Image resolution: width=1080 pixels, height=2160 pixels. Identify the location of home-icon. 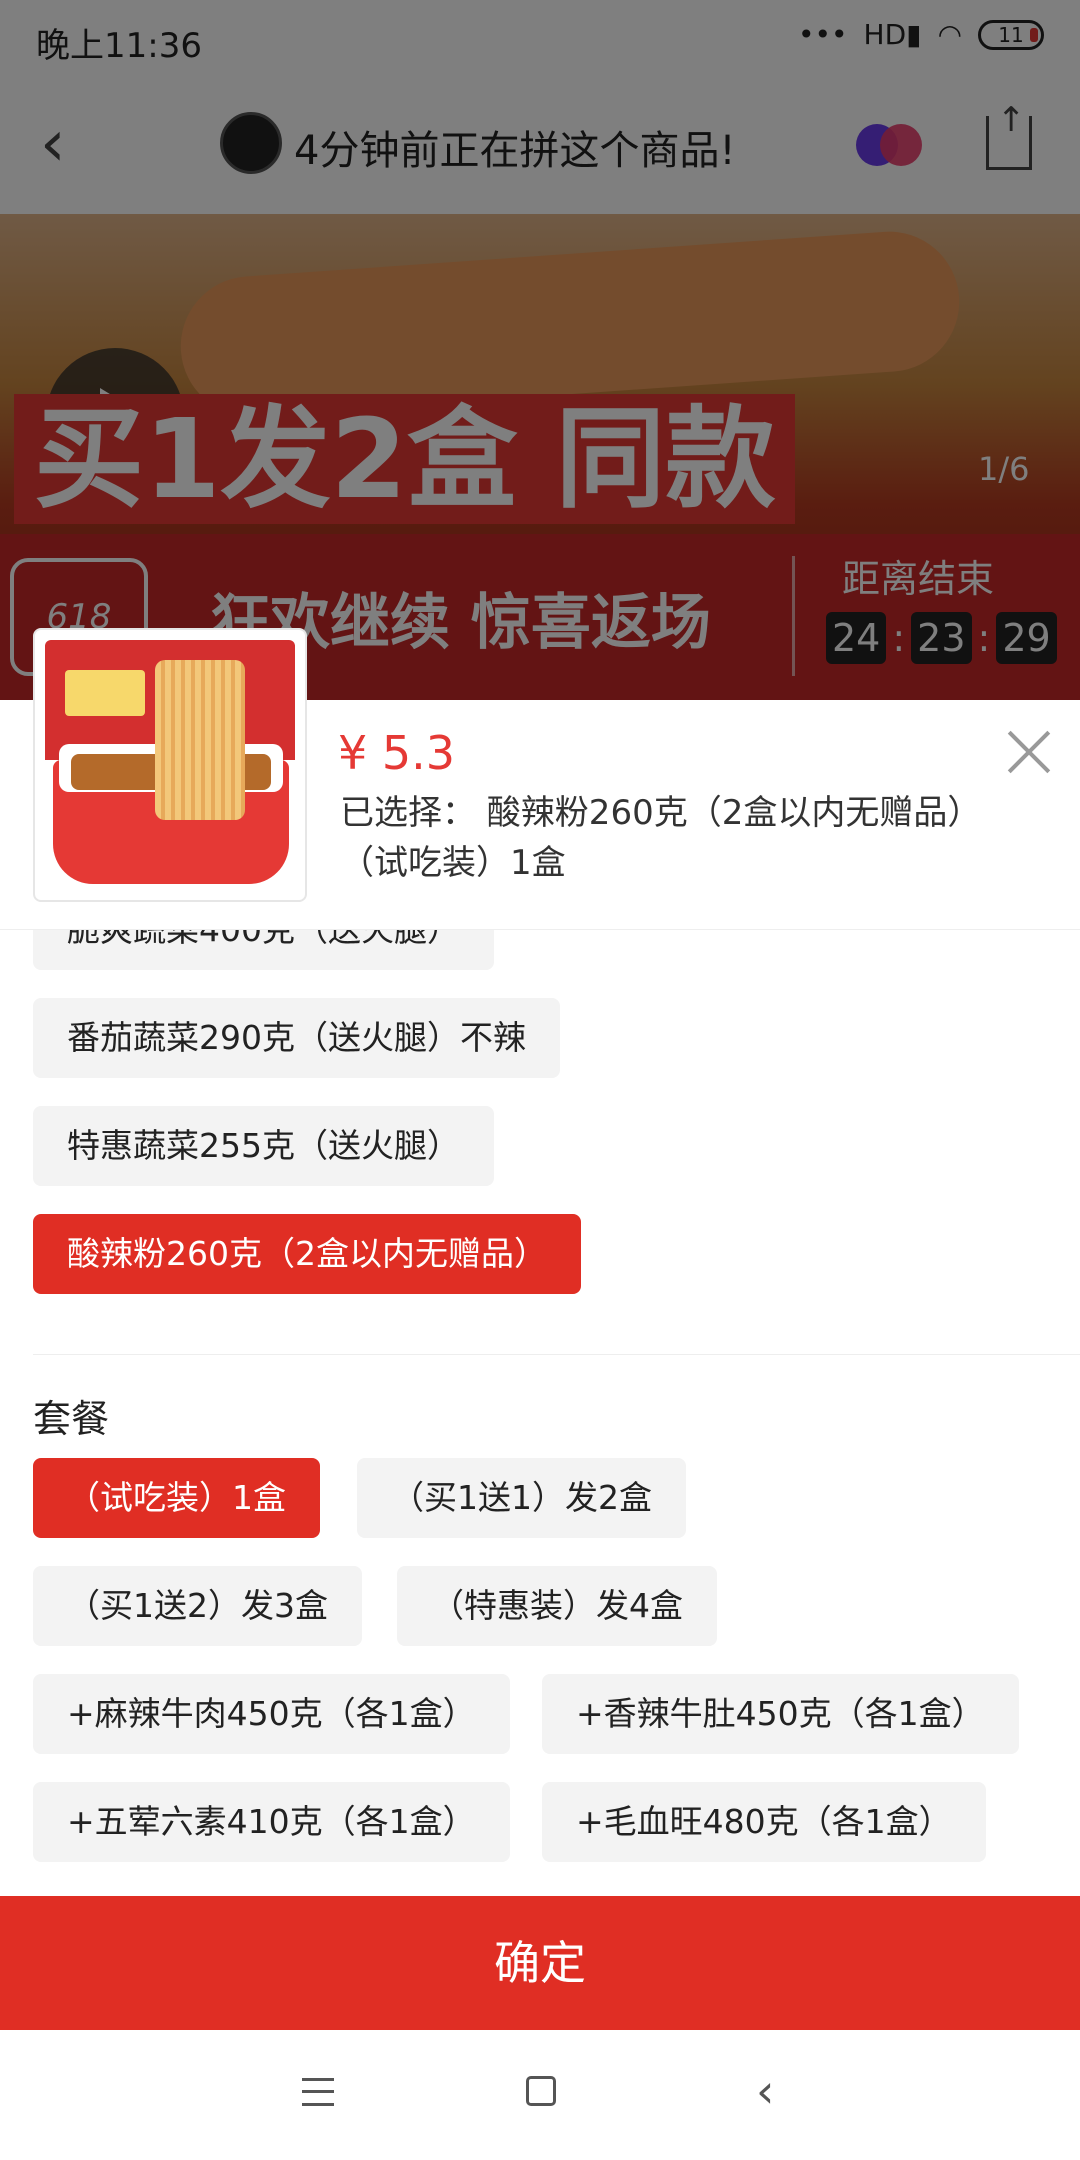
(541, 2091).